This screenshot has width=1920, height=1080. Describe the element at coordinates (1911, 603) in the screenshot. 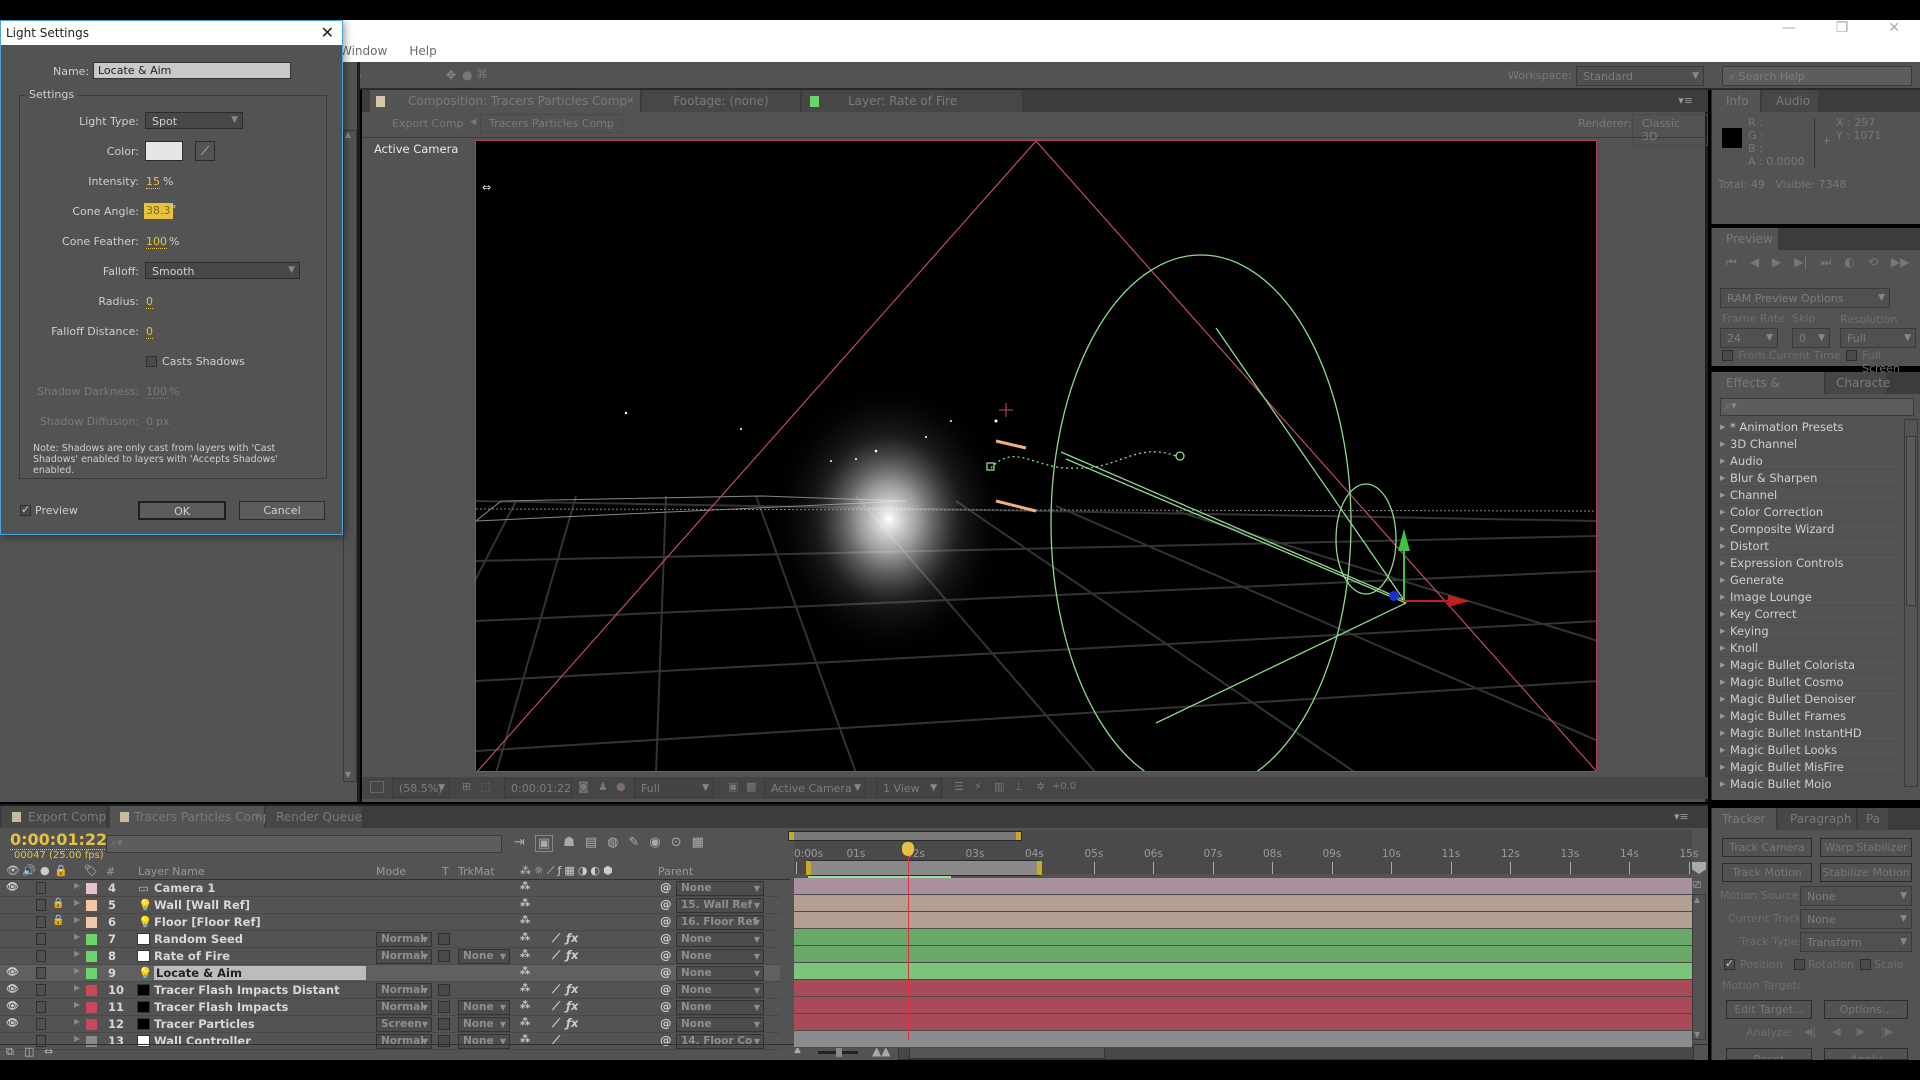

I see `effects-scrollbar` at that location.